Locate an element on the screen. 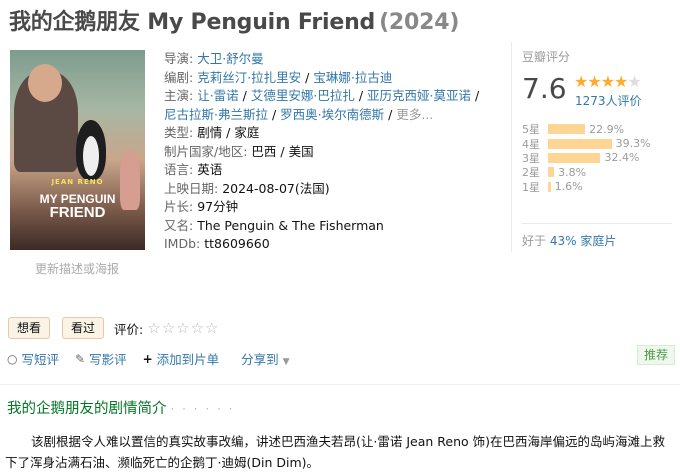 This screenshot has height=473, width=680. rating-row-pct: 3.8% is located at coordinates (572, 172).